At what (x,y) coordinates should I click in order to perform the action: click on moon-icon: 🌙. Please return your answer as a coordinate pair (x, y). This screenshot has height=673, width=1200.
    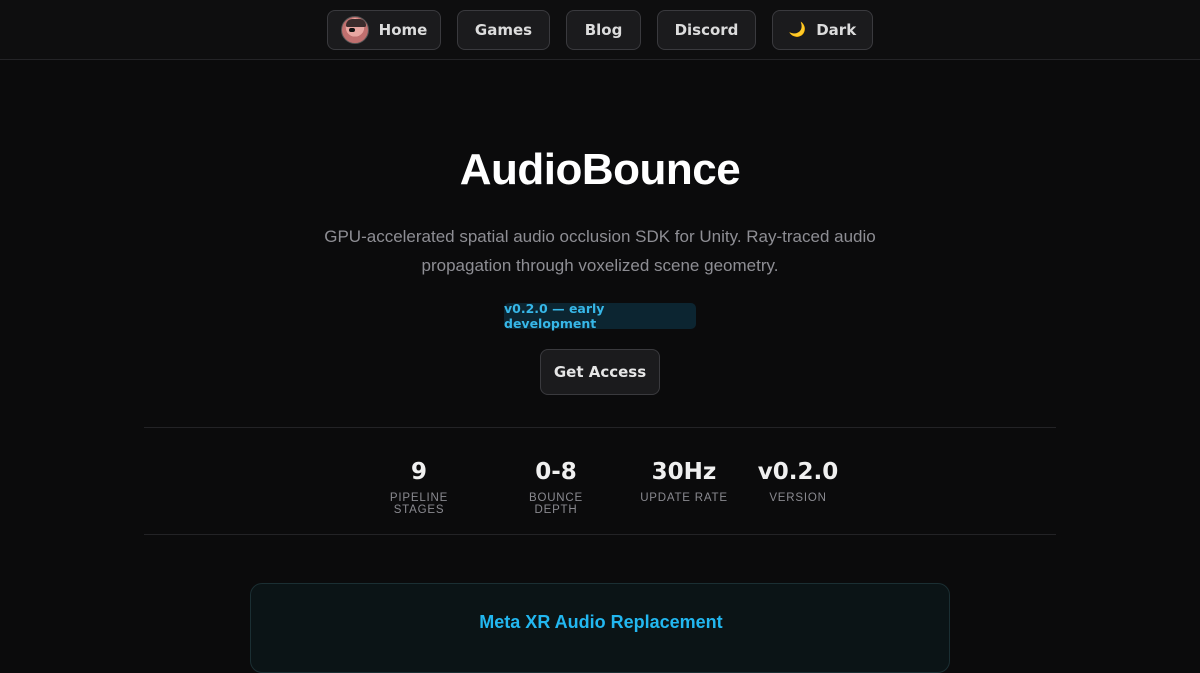
    Looking at the image, I should click on (797, 30).